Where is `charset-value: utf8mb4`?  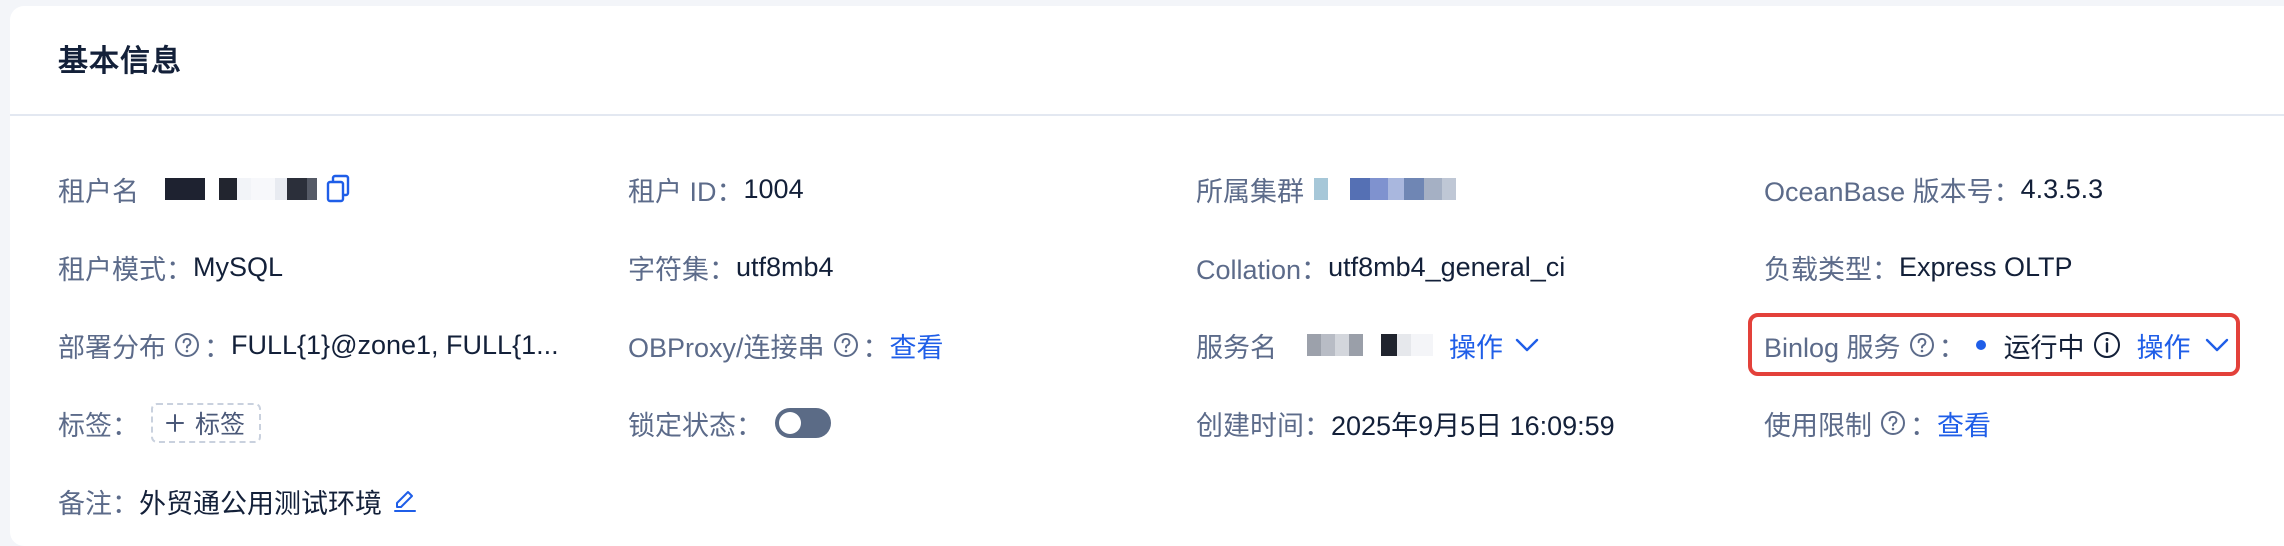
charset-value: utf8mb4 is located at coordinates (785, 266).